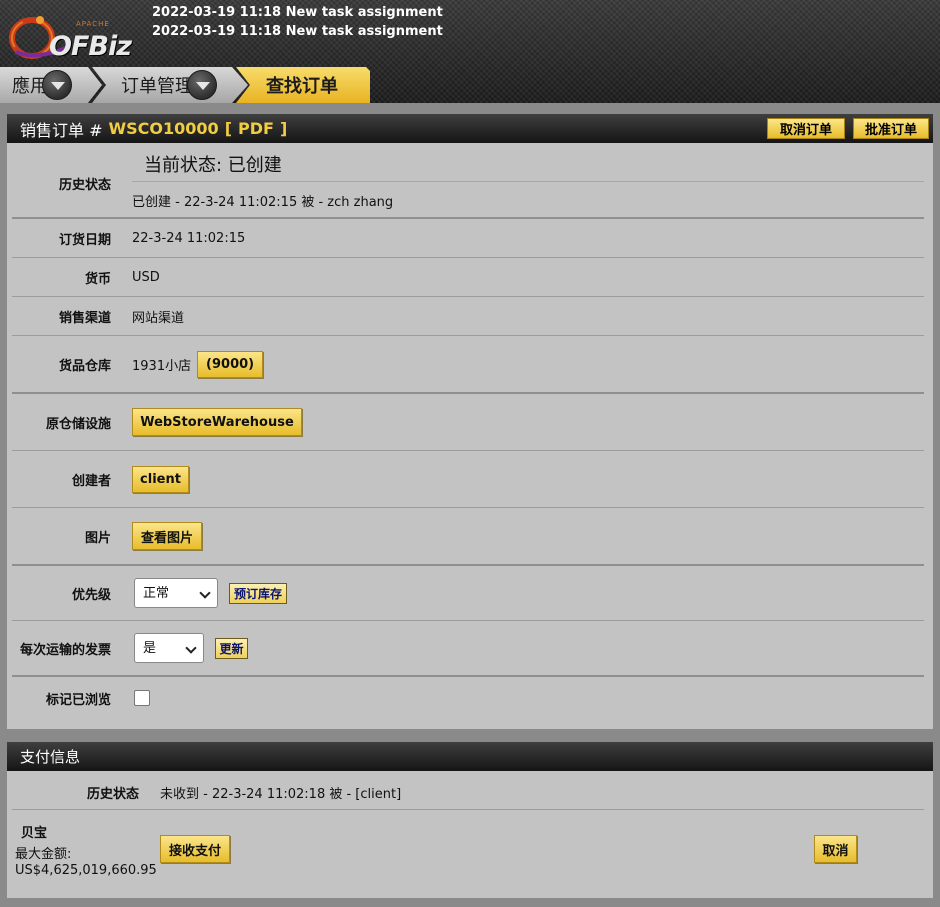 The image size is (940, 907). Describe the element at coordinates (84, 318) in the screenshot. I see `sales-channel-label: 销售渠道` at that location.